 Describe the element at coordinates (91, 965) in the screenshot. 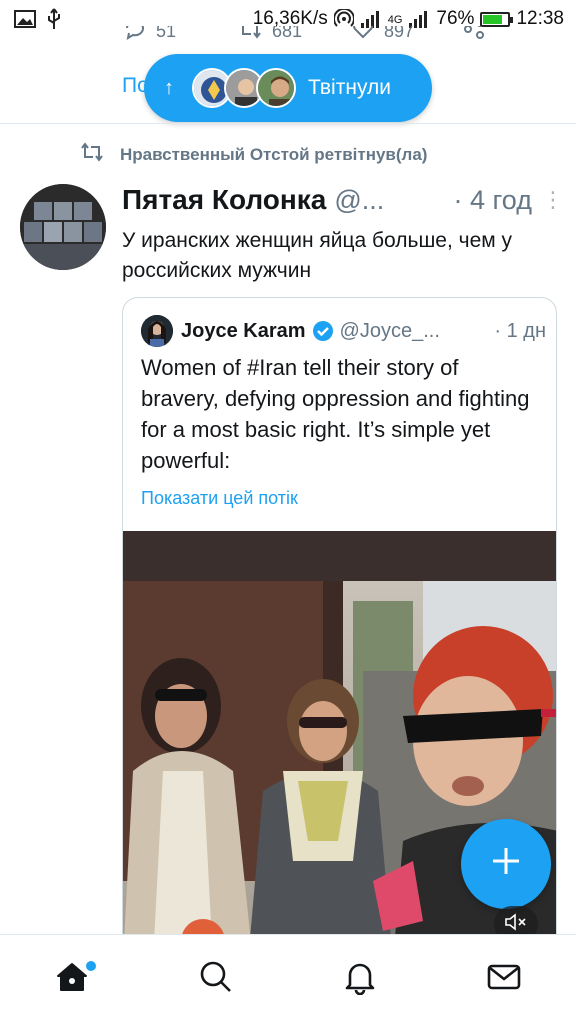

I see `notification-dot` at that location.